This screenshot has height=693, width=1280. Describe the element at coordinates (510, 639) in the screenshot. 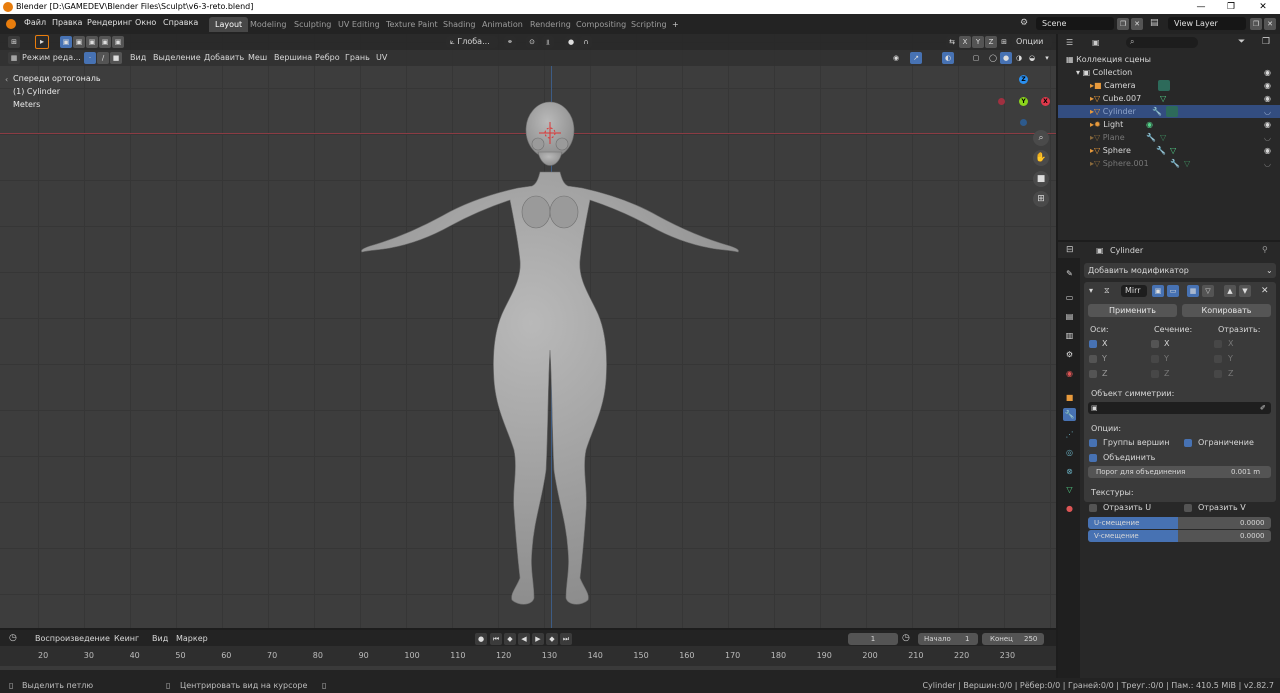

I see `prev-keyframe-icon: ◆` at that location.